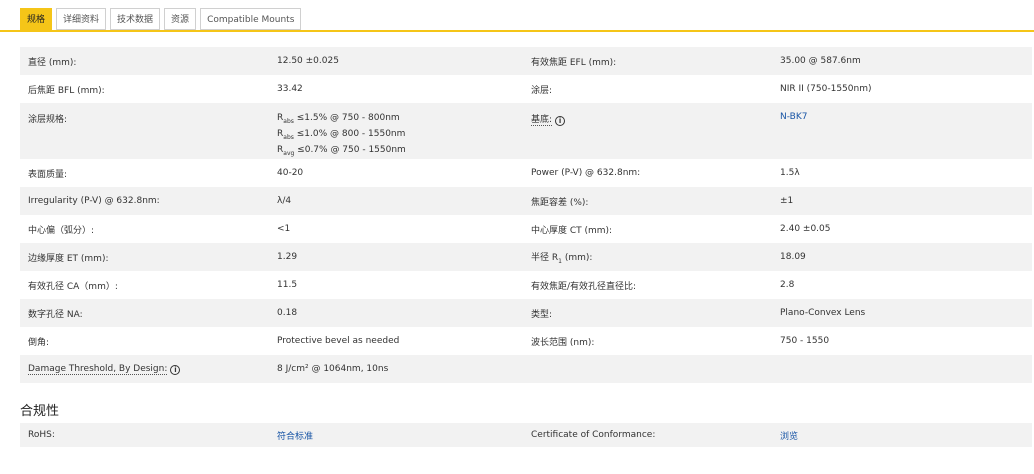  What do you see at coordinates (341, 134) in the screenshot?
I see `coating-line: Rabs ≤1.0% @ 800 - 1550nm` at bounding box center [341, 134].